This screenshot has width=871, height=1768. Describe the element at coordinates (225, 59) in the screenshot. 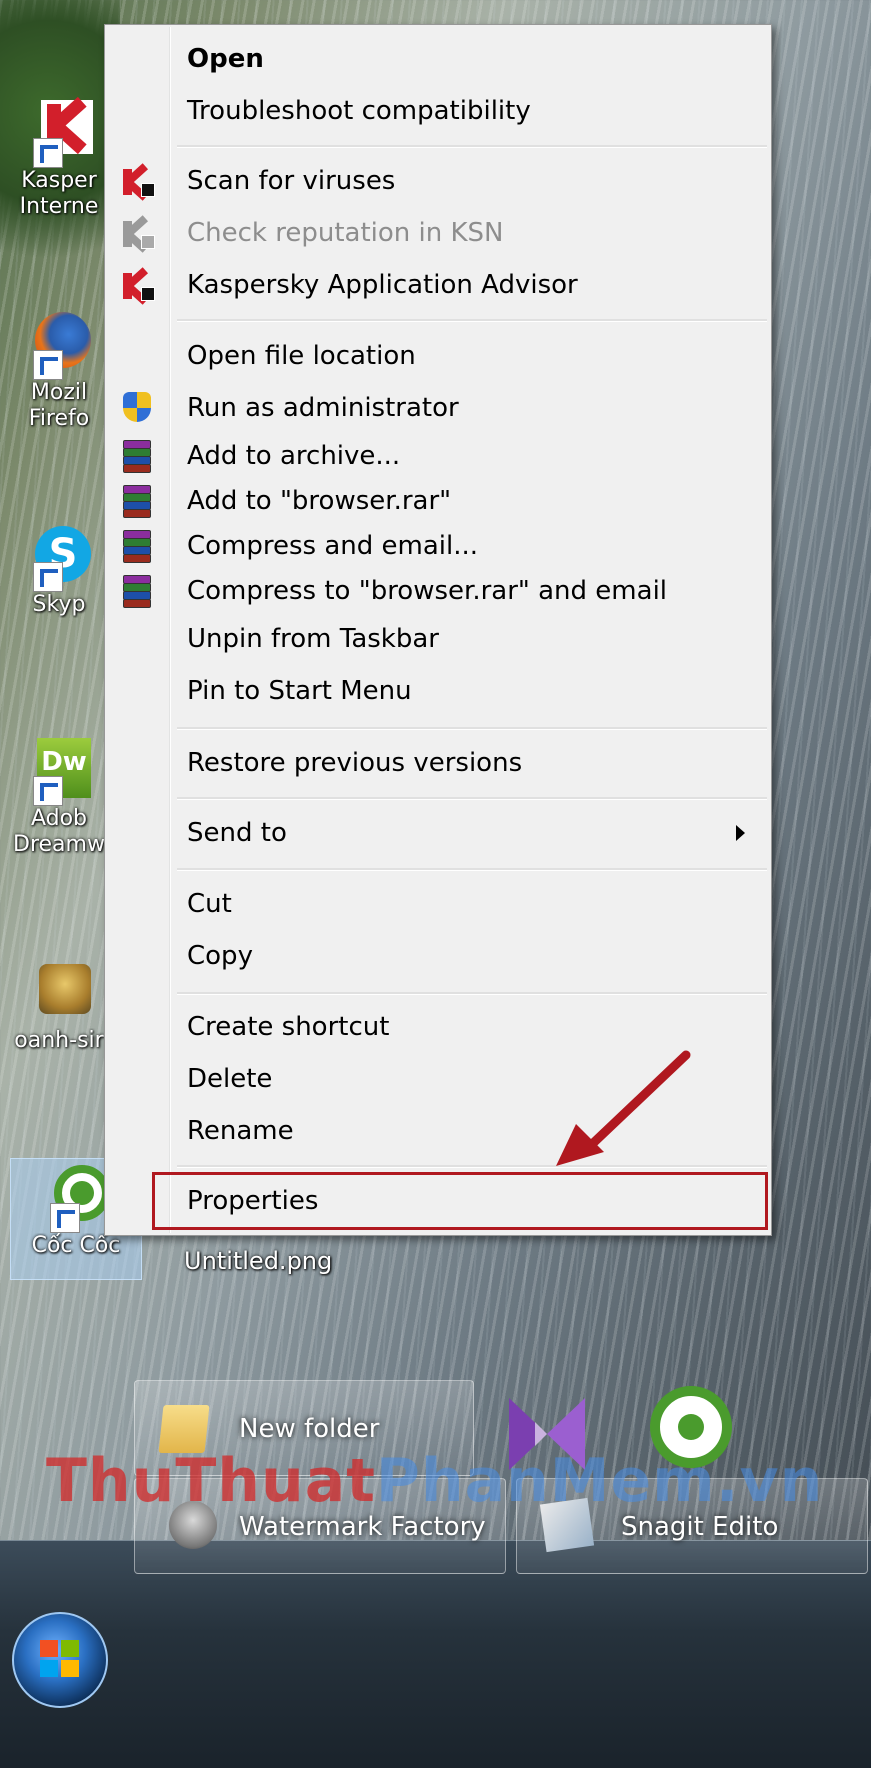

I see `menu-item-label: Open` at that location.